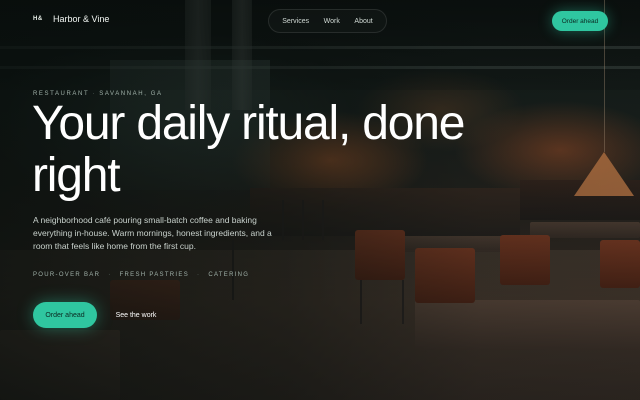 The height and width of the screenshot is (400, 640). I want to click on tag-pour-over-bar: Pour-over bar, so click(67, 275).